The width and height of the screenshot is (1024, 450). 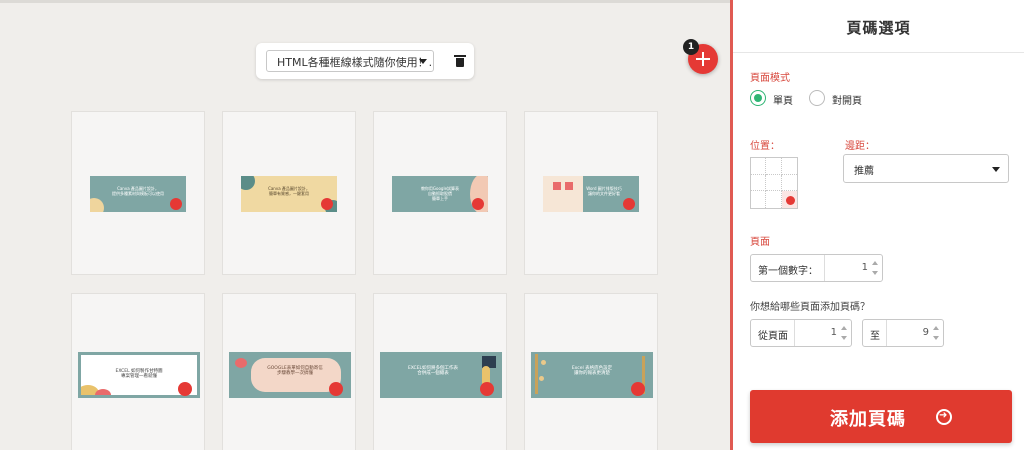 I want to click on radio-single-page-label: 單頁, so click(x=783, y=99).